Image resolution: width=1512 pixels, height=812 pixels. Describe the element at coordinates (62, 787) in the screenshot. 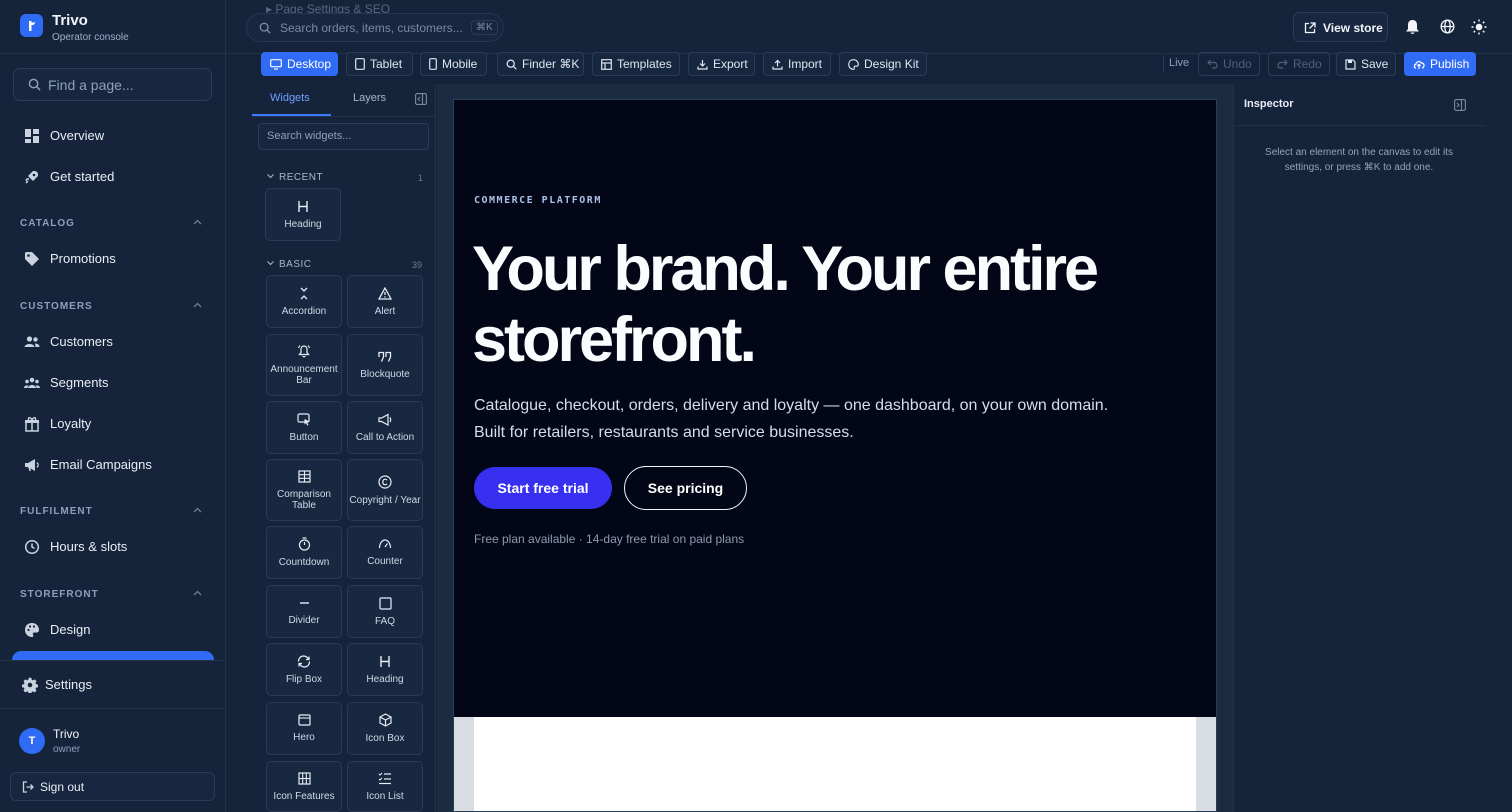

I see `sign-out-label: Sign out` at that location.